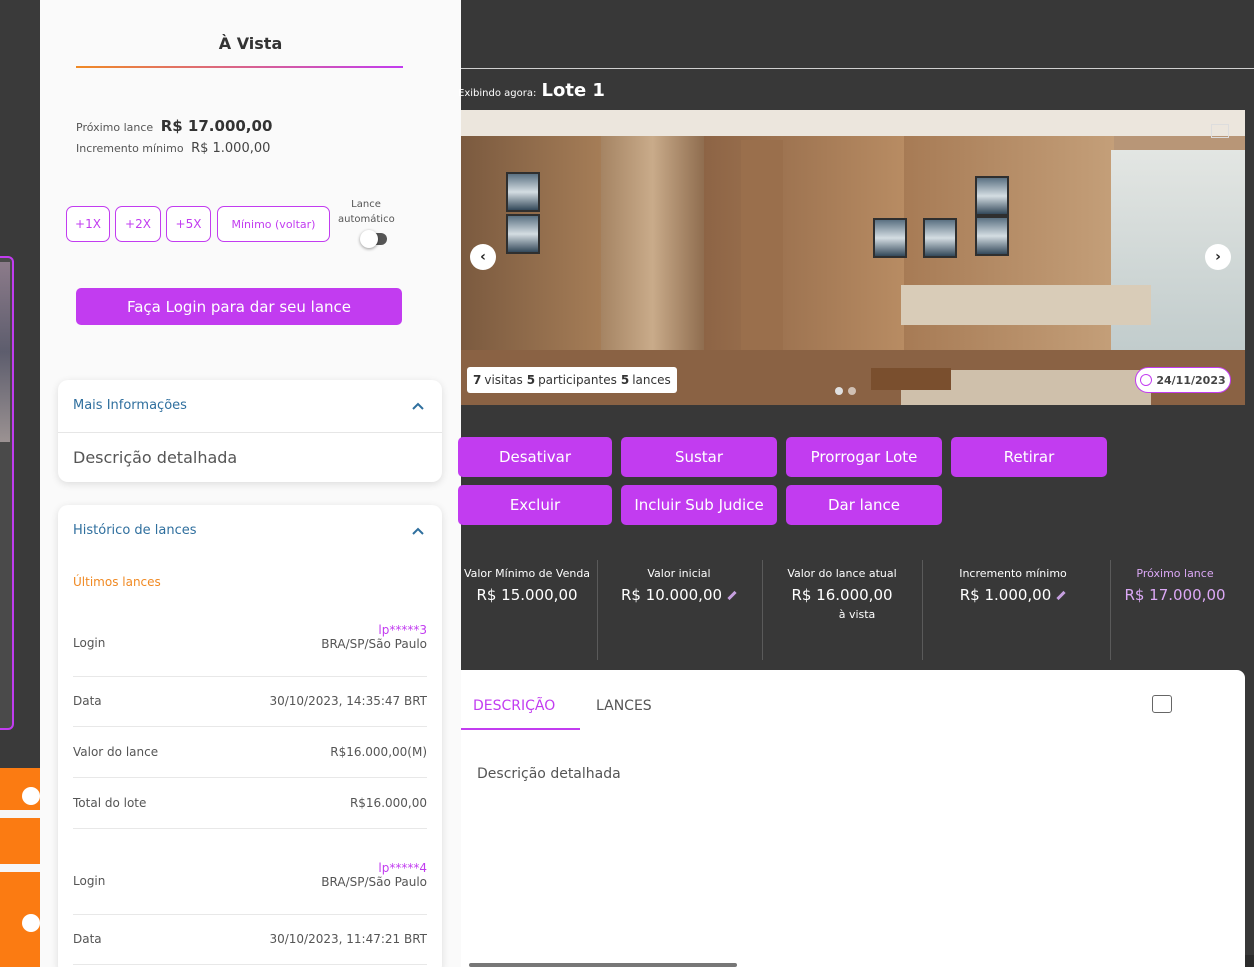 The image size is (1254, 967). What do you see at coordinates (1218, 257) in the screenshot?
I see `carousel-next-button: ›` at bounding box center [1218, 257].